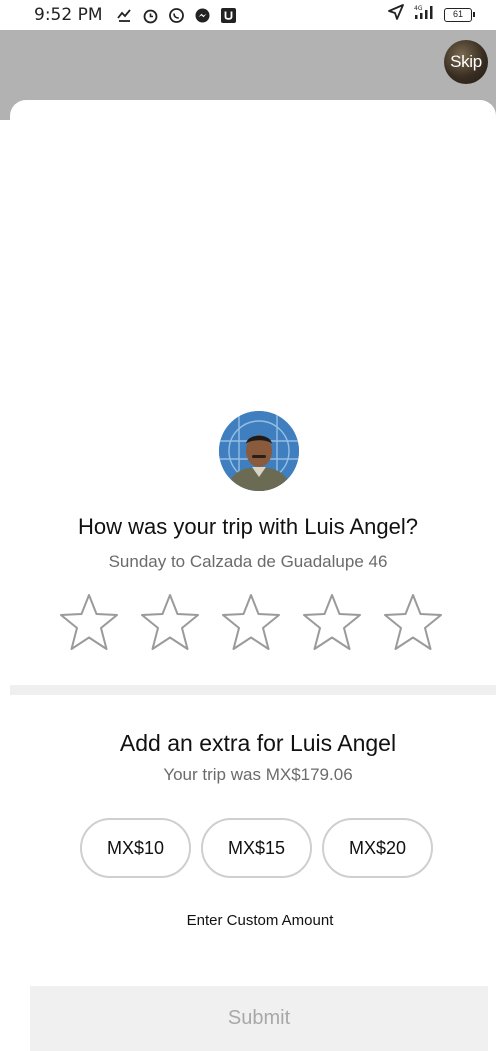  I want to click on messenger-icon, so click(202, 15).